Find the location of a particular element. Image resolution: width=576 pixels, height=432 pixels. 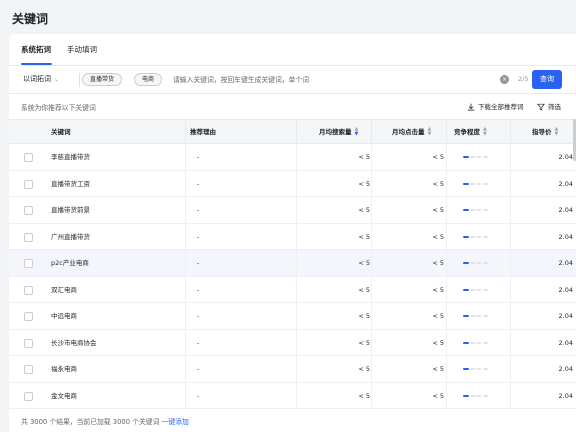

keyword-input is located at coordinates (333, 80).